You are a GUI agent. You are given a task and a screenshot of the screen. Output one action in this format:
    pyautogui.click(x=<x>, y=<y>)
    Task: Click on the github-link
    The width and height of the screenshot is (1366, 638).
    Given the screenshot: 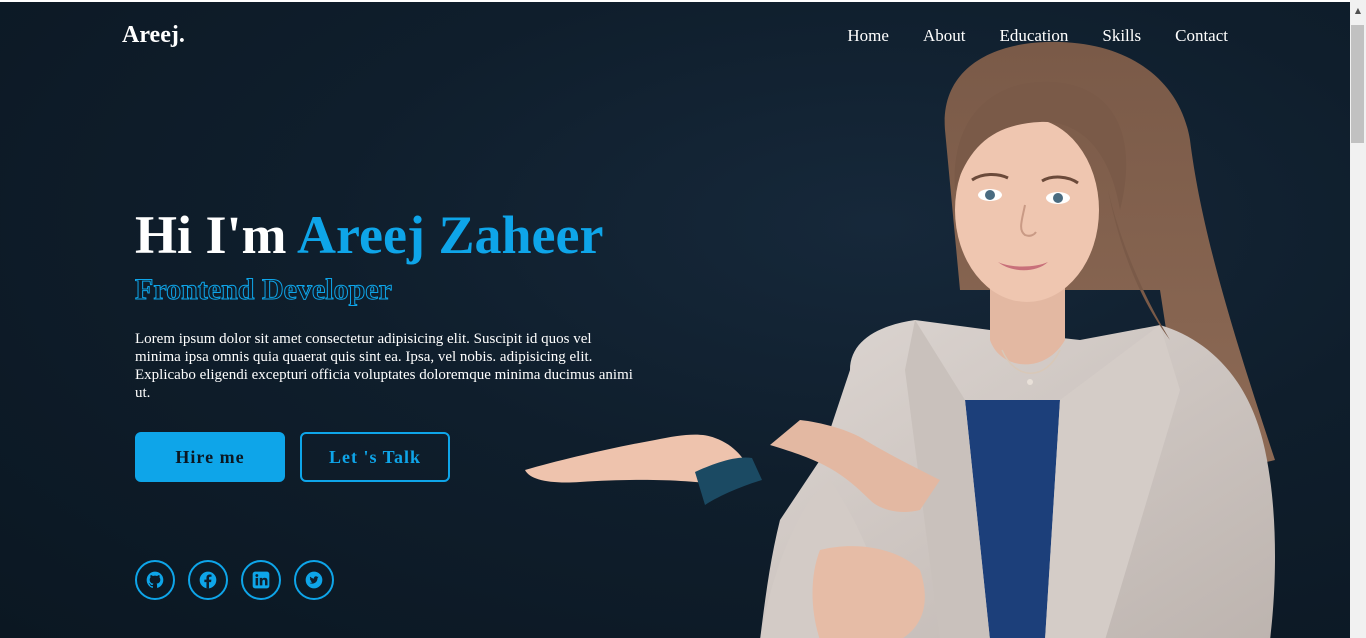 What is the action you would take?
    pyautogui.click(x=155, y=580)
    